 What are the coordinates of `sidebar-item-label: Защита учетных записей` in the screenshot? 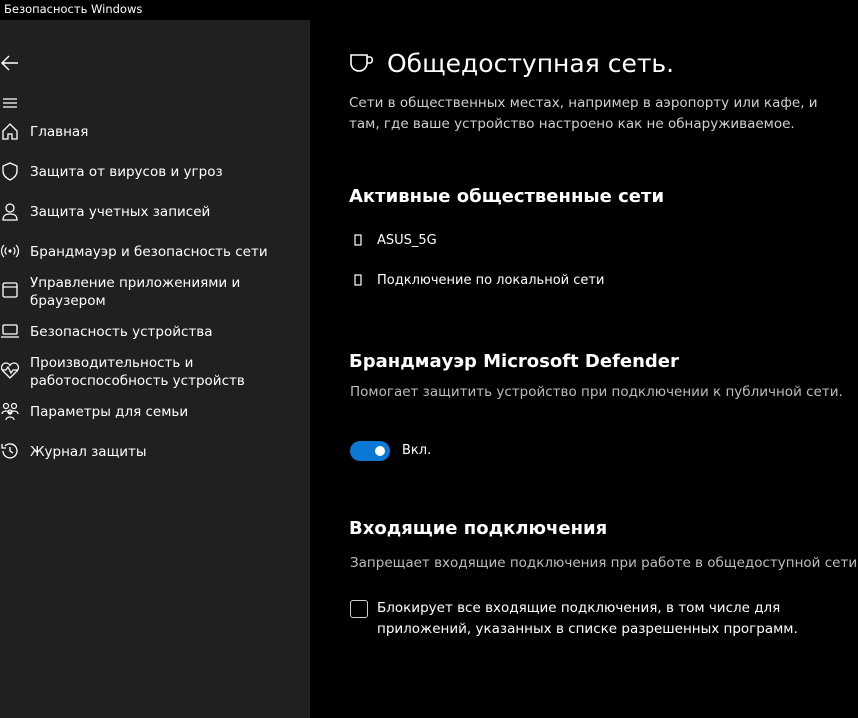 It's located at (120, 212).